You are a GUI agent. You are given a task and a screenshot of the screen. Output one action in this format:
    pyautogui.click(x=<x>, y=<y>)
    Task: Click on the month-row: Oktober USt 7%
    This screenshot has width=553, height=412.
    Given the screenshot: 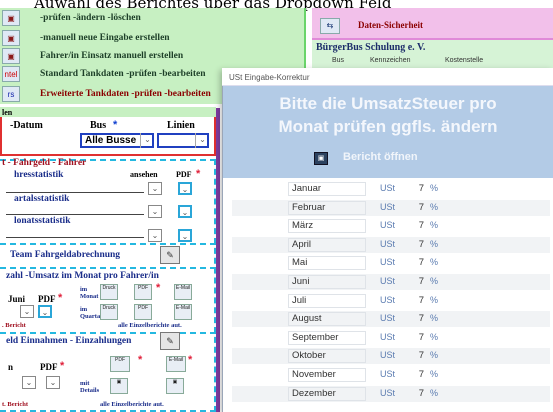 What is the action you would take?
    pyautogui.click(x=391, y=356)
    